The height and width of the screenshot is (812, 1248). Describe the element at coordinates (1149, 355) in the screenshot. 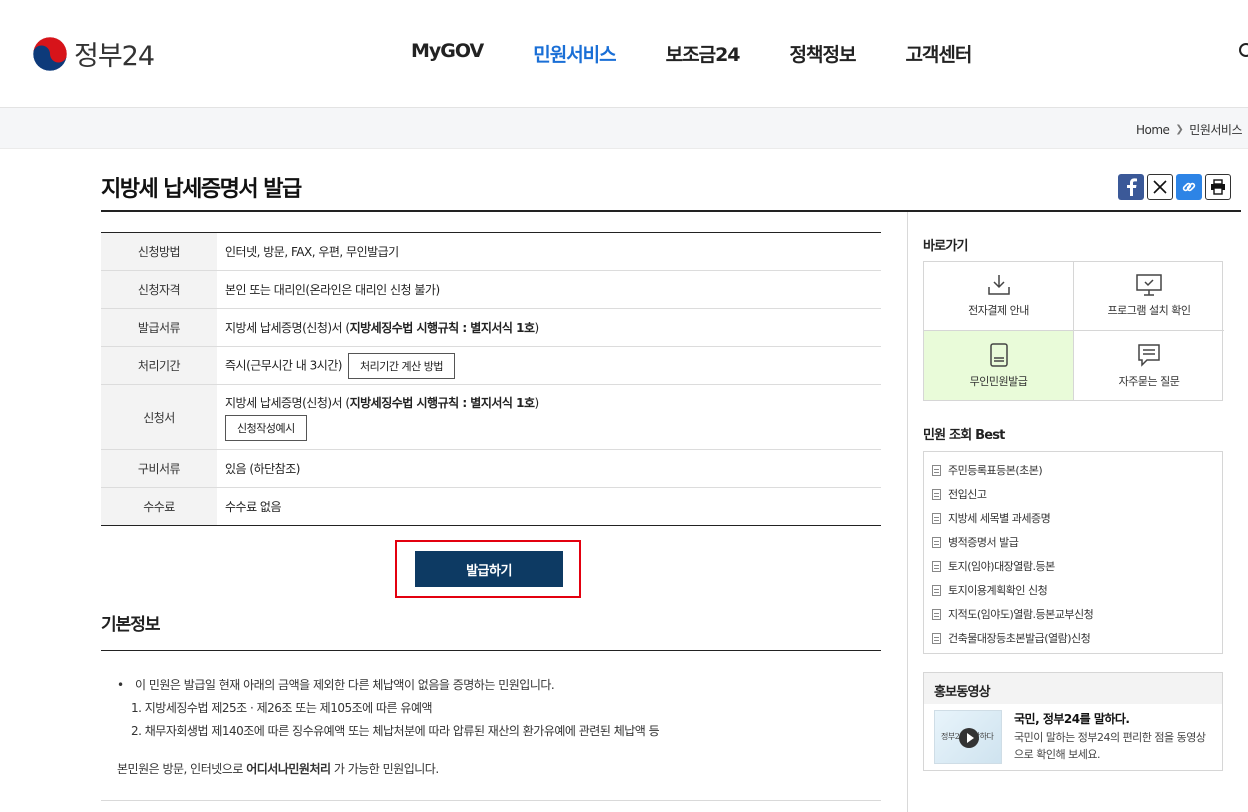

I see `faq-chat-icon` at that location.